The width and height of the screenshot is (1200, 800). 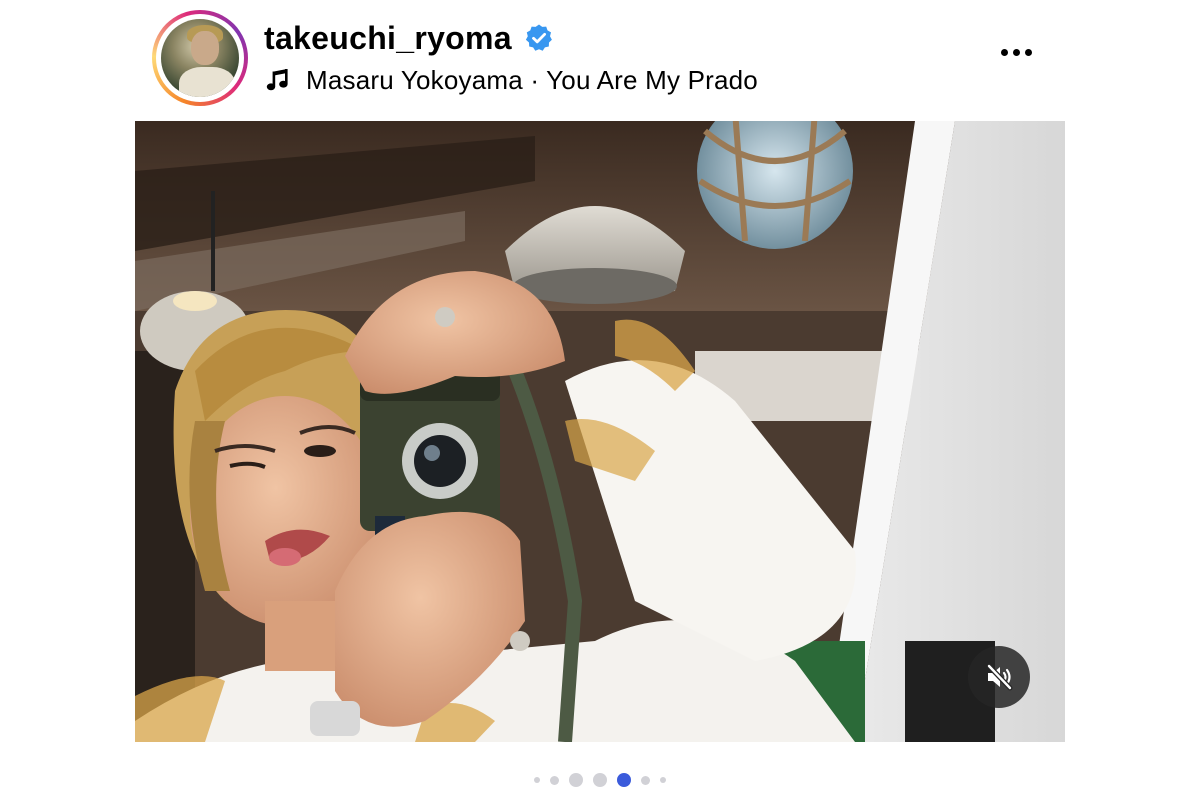 I want to click on username-link: takeuchi_ryoma, so click(x=388, y=38).